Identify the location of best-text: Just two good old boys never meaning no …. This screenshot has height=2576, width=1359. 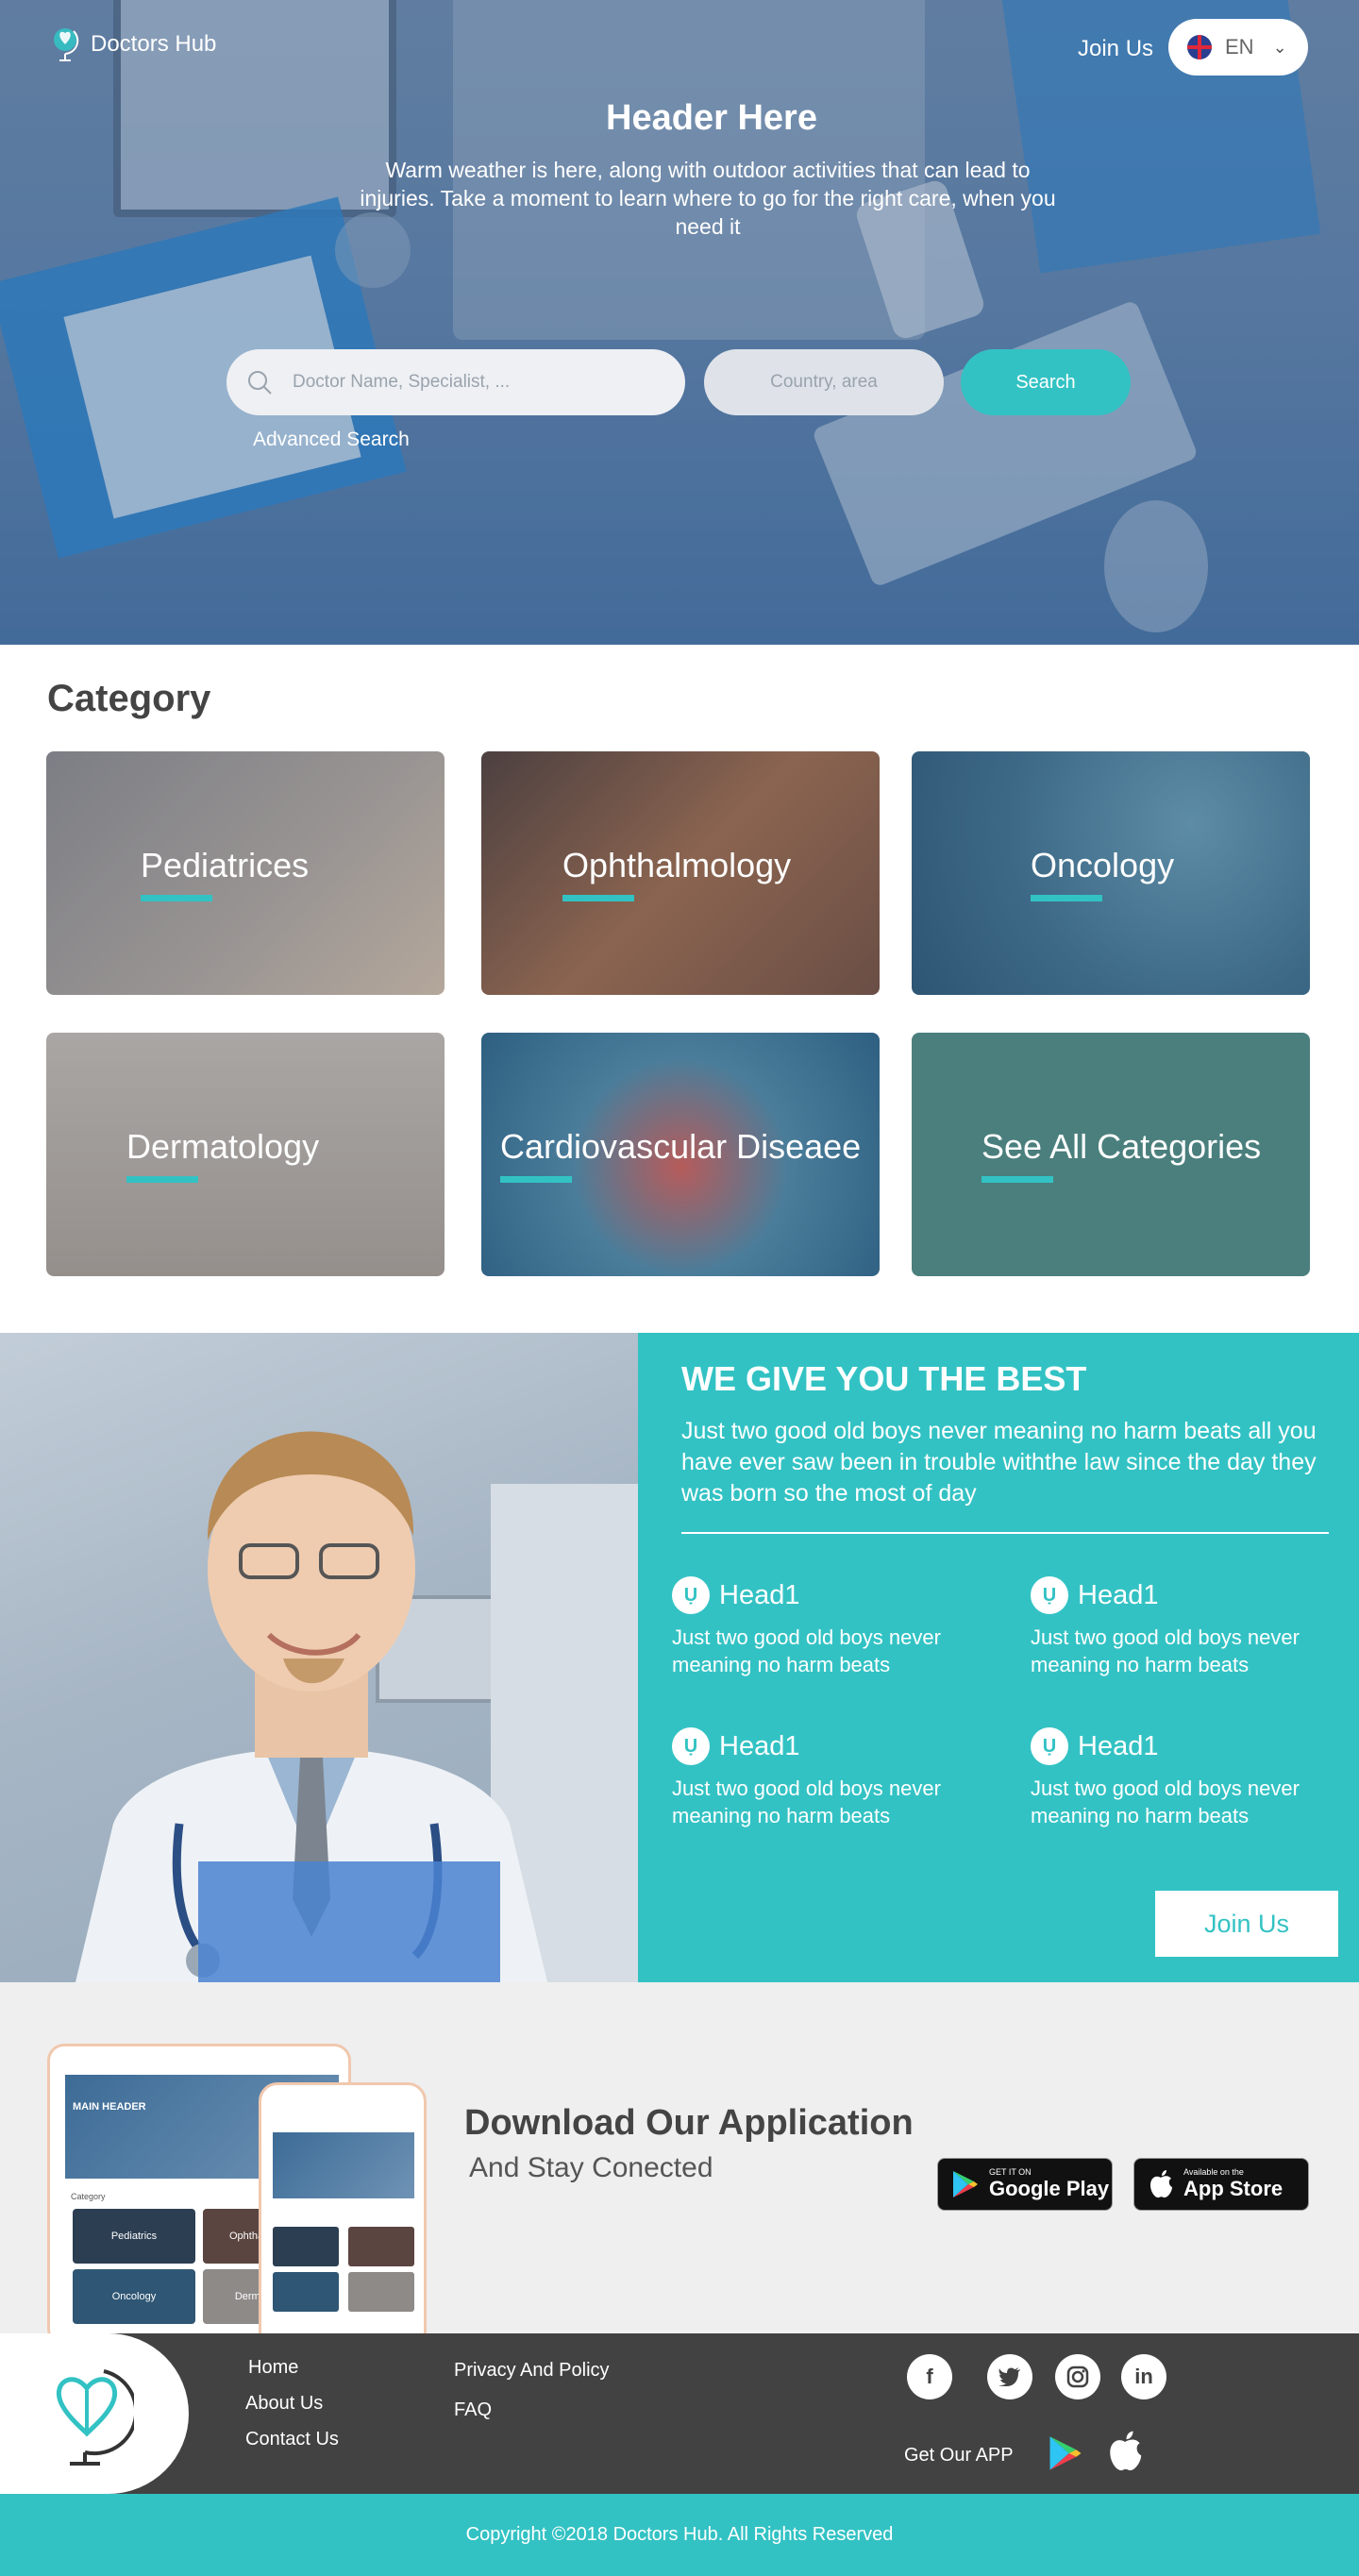
(999, 1463).